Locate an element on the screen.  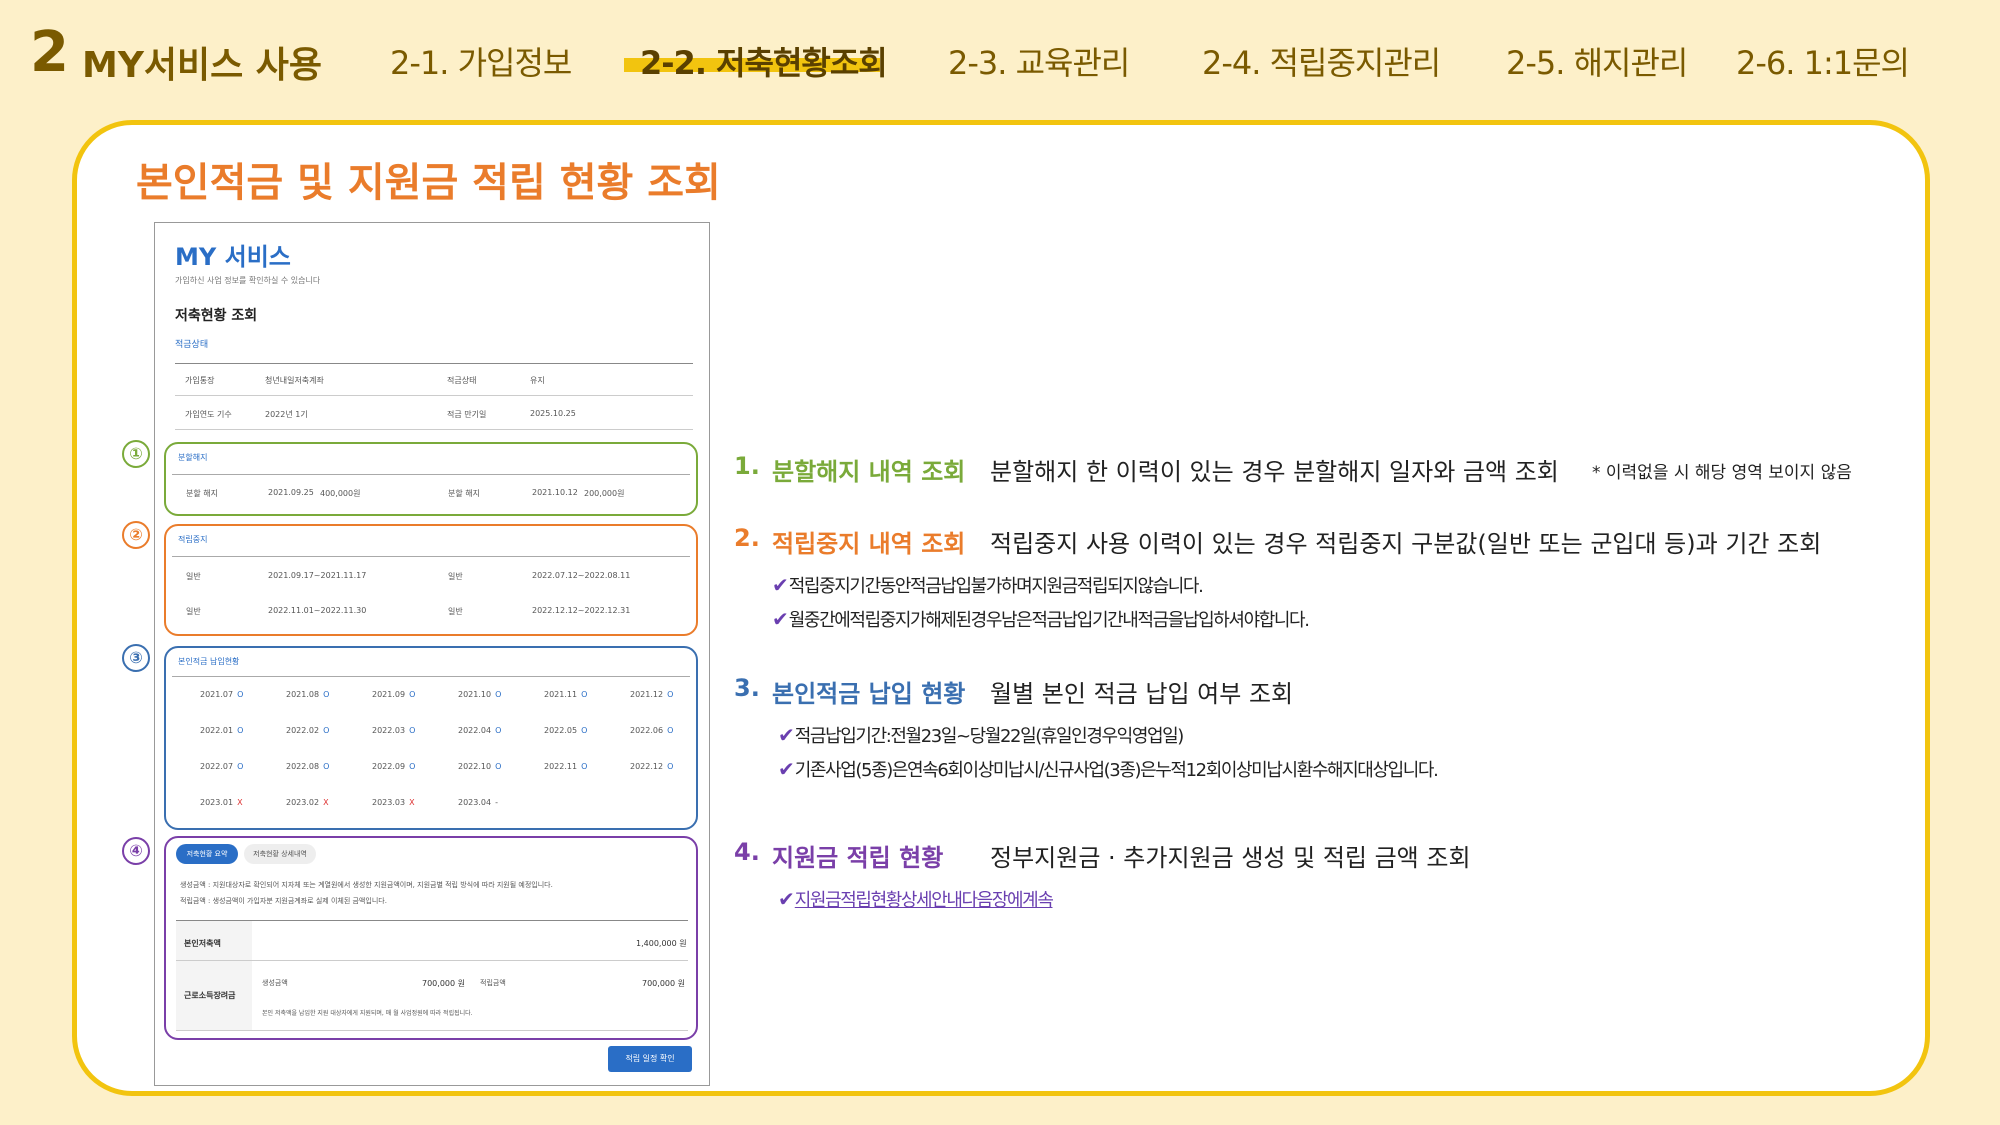
info-value: 2022년 1기 is located at coordinates (286, 414).